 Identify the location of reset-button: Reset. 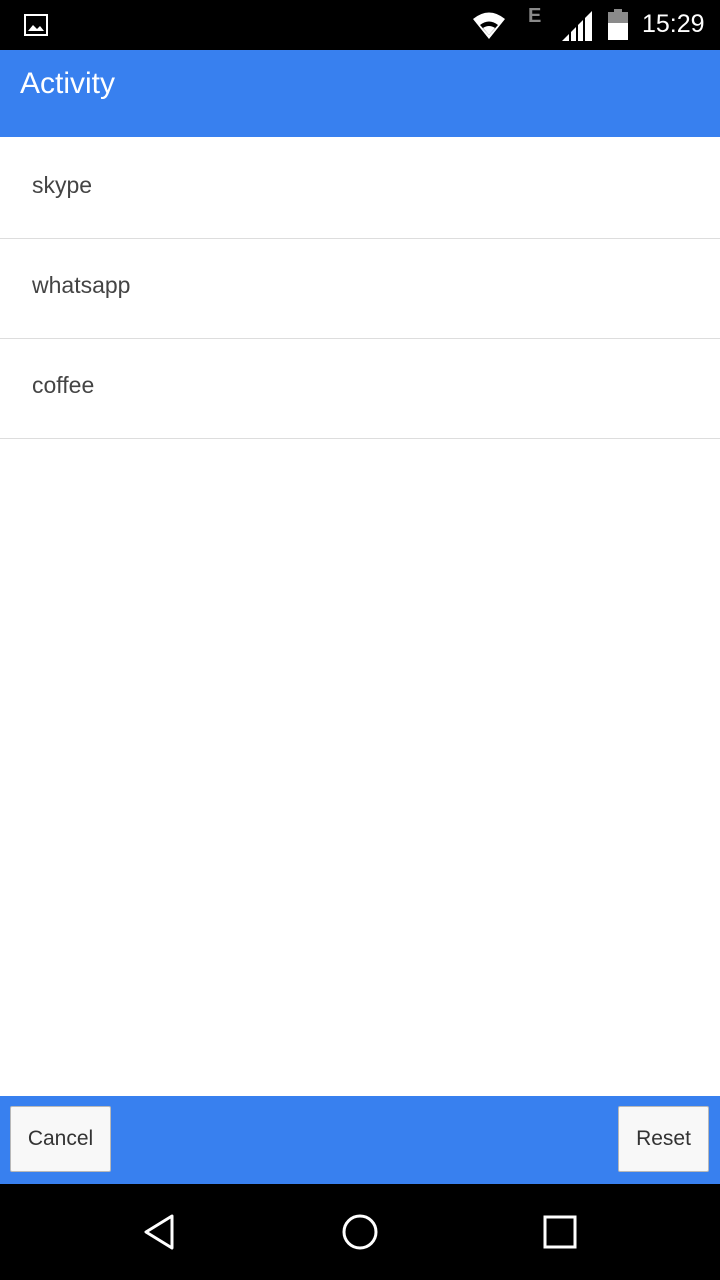
(663, 1139).